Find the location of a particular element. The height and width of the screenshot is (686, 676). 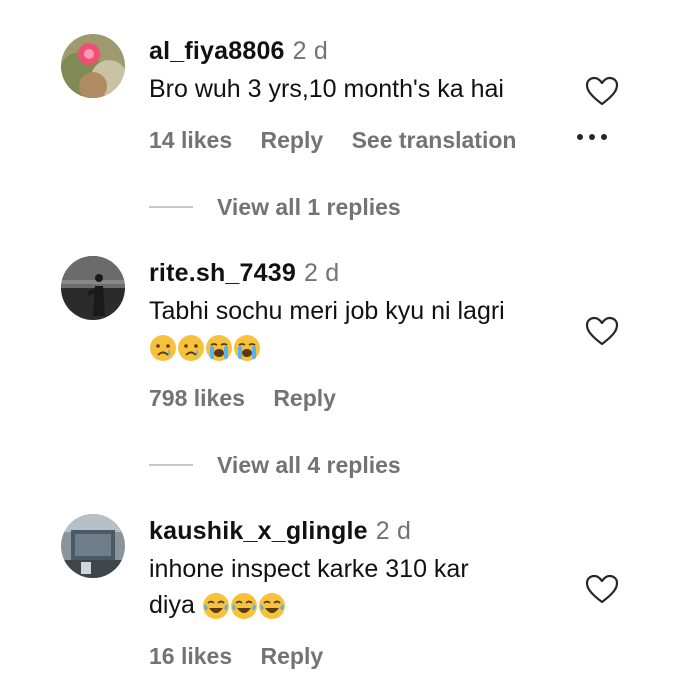

comment-text-line: Bro wuh 3 yrs,10 month's ka hai is located at coordinates (326, 89).